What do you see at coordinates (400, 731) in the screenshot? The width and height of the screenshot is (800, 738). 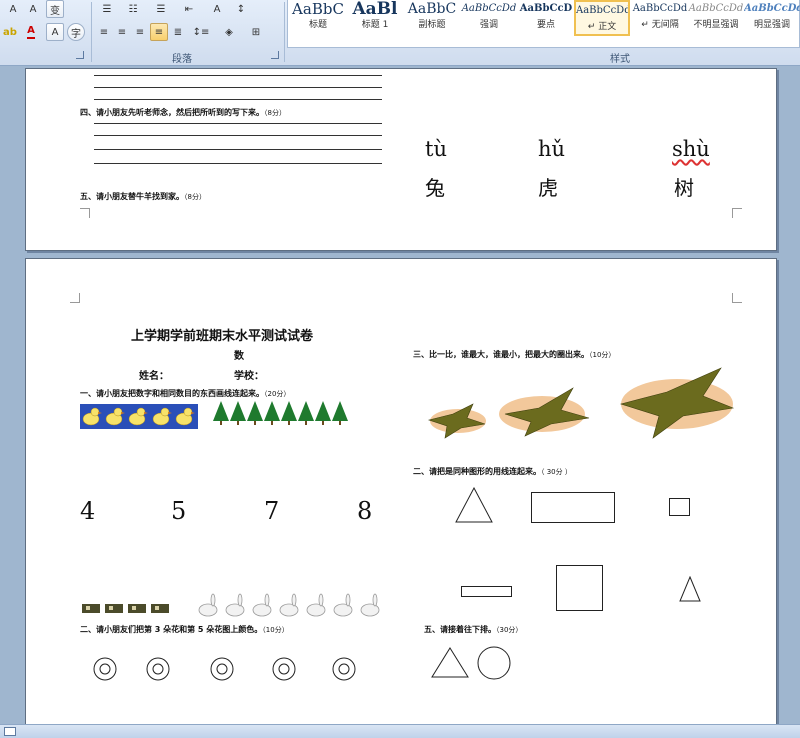 I see `status-bar` at bounding box center [400, 731].